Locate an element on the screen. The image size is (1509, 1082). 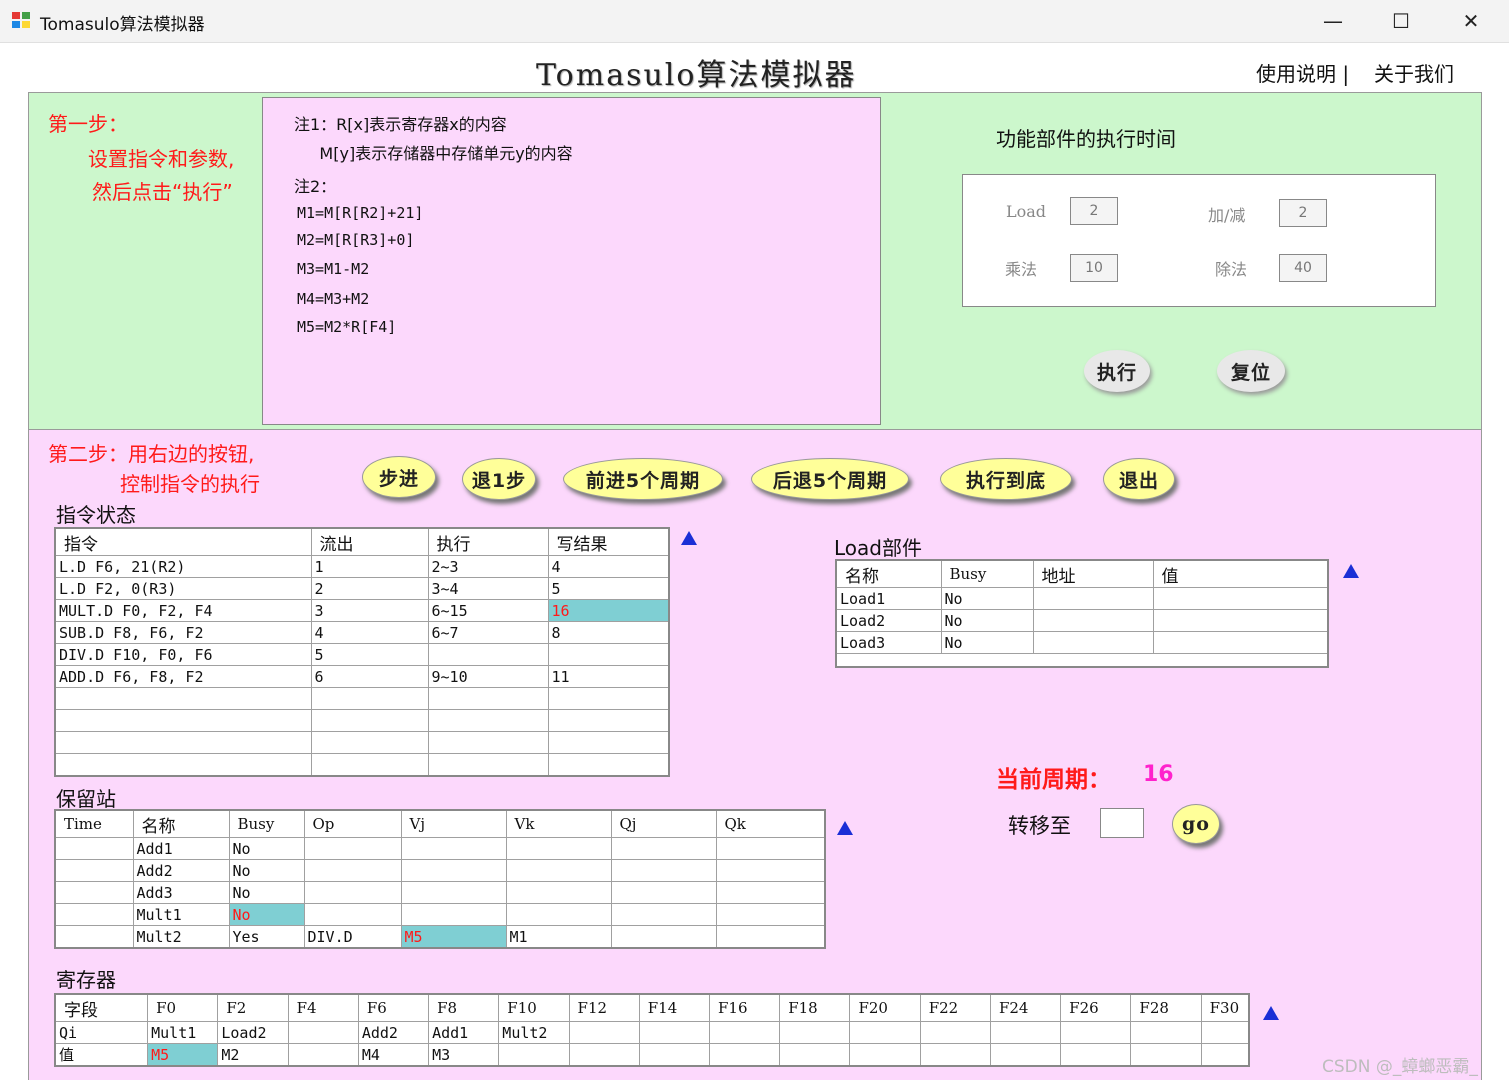
mul-time-input: 10 is located at coordinates (1094, 268).